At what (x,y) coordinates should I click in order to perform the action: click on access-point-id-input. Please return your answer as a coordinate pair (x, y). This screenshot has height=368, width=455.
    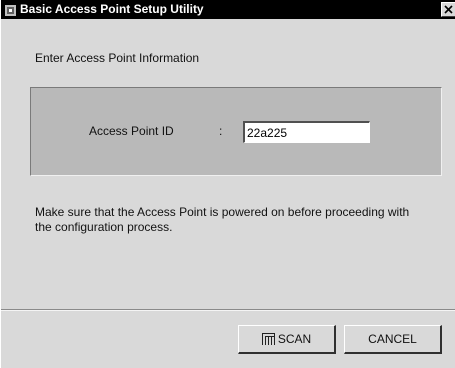
    Looking at the image, I should click on (306, 132).